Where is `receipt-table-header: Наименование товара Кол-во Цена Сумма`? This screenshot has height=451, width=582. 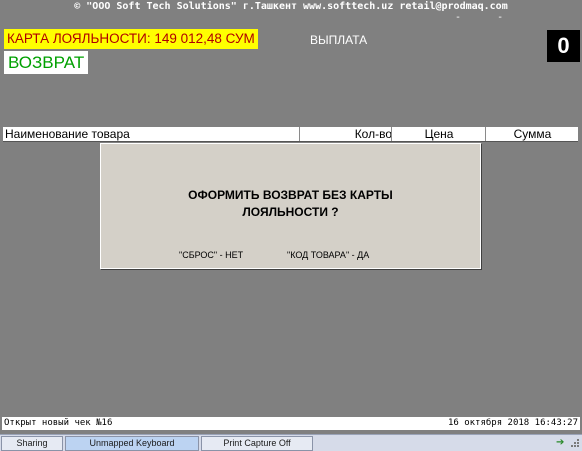
receipt-table-header: Наименование товара Кол-во Цена Сумма is located at coordinates (290, 134).